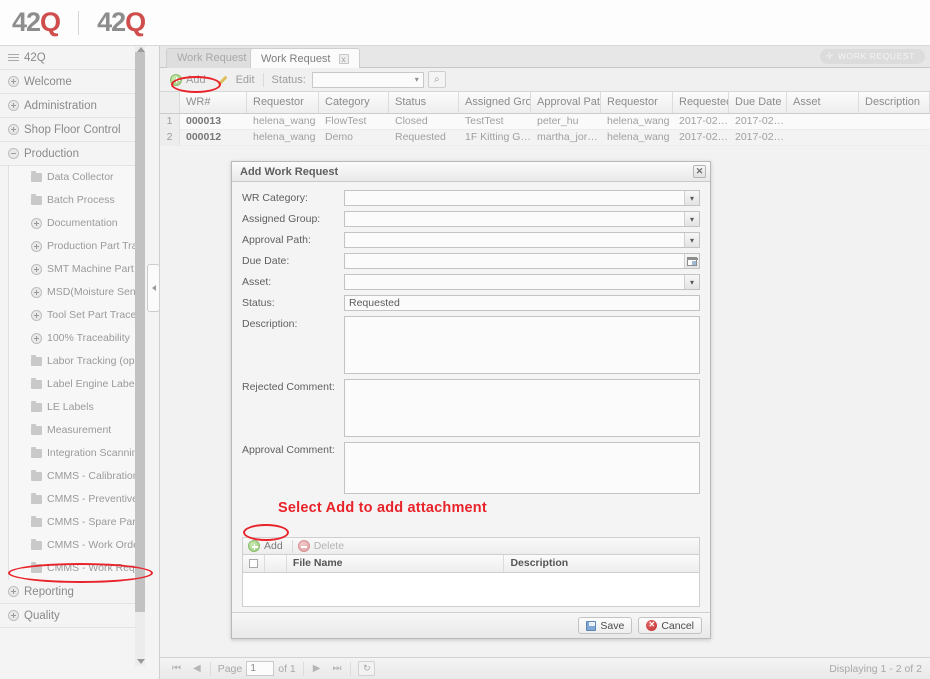 Image resolution: width=930 pixels, height=679 pixels. I want to click on first-page-icon: ⏮, so click(176, 668).